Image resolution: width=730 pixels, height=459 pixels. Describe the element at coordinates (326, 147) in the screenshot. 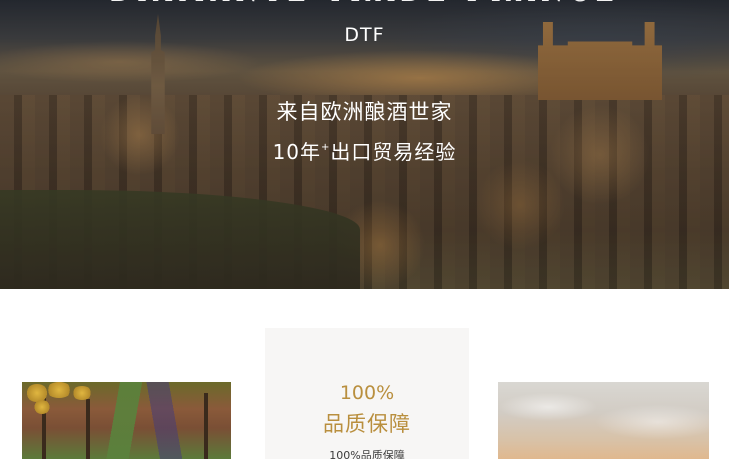

I see `hero-tagline-2-sup: +` at that location.